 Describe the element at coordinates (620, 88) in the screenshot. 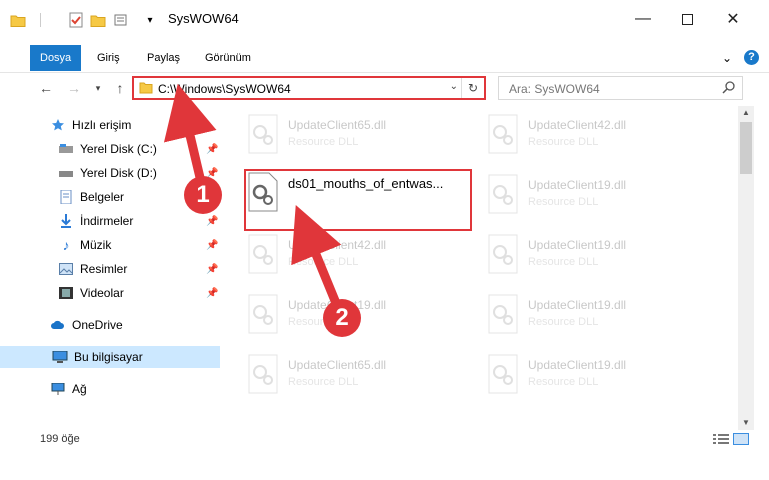

I see `search-box: Ara: SysWOW64` at that location.